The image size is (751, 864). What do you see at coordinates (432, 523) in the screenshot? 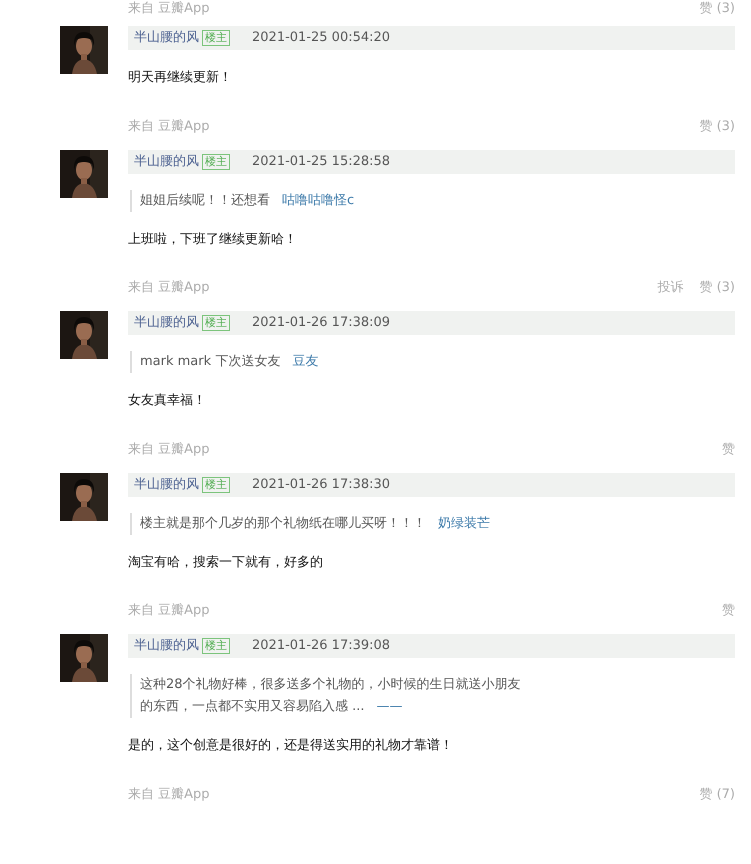
I see `quoted-reply: 楼主就是那个几岁的那个礼物纸在哪儿买呀！！！ 奶绿装芒` at bounding box center [432, 523].